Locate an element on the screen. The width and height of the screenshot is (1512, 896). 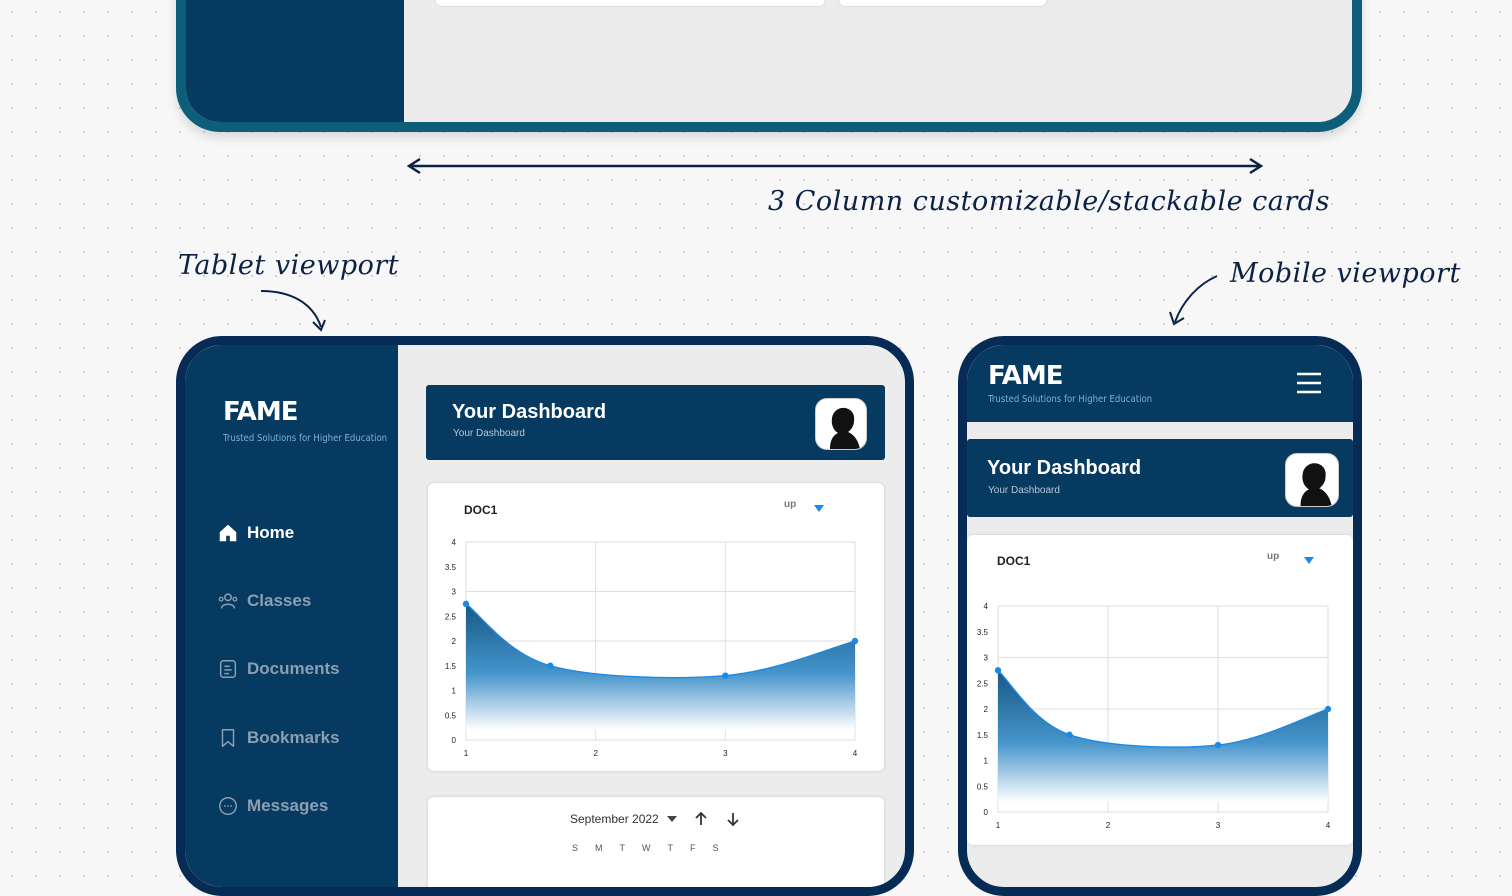
calendar-weekdays: S M T W T F S is located at coordinates (645, 848).